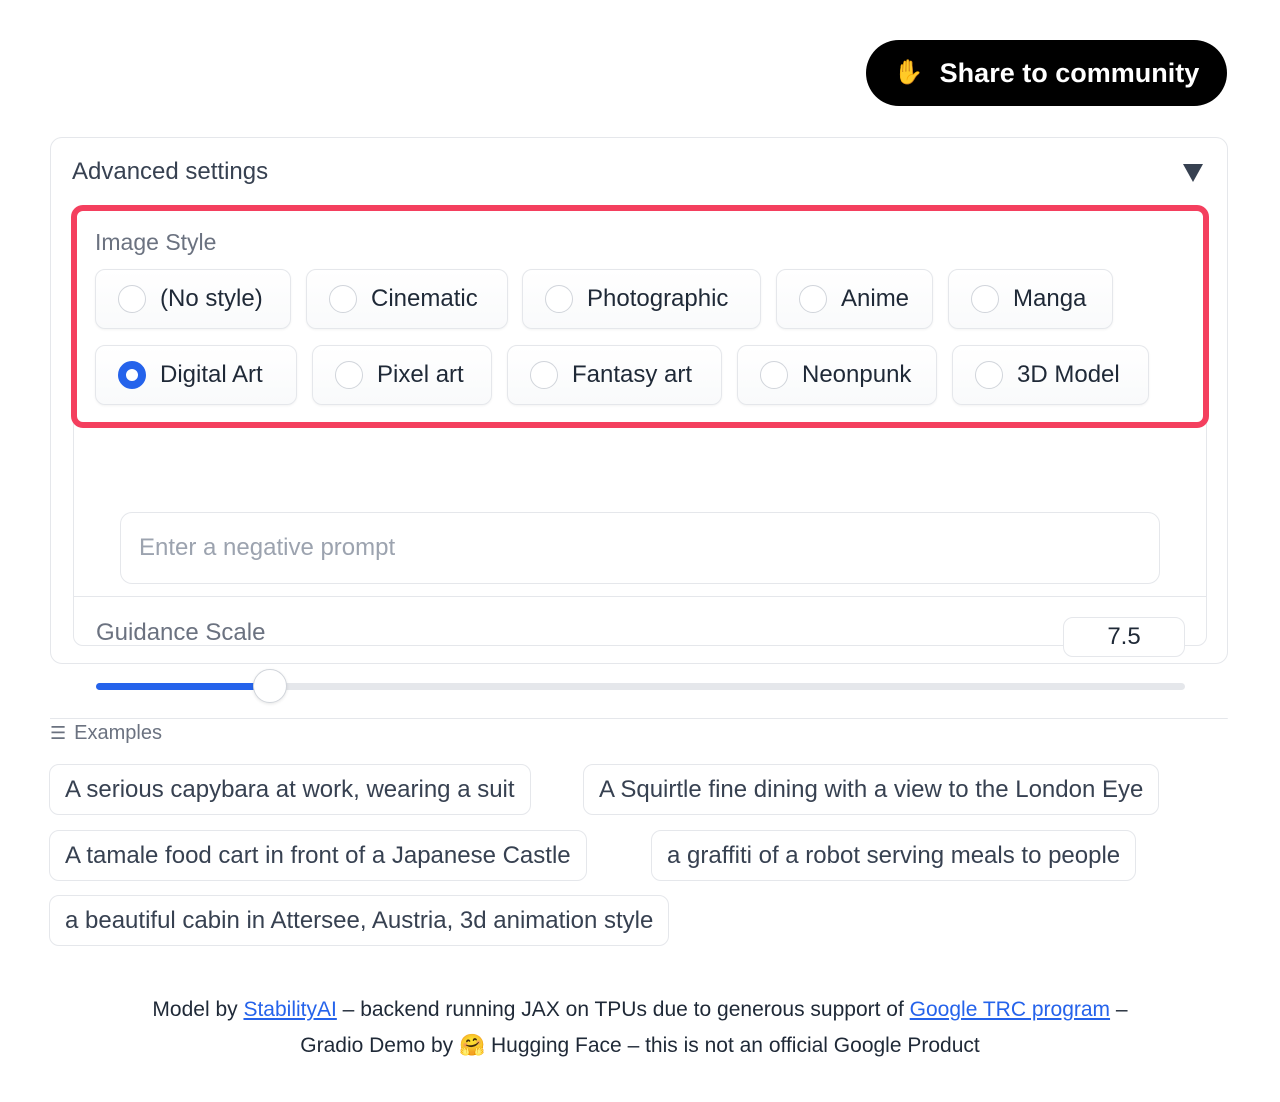  Describe the element at coordinates (640, 596) in the screenshot. I see `divider` at that location.